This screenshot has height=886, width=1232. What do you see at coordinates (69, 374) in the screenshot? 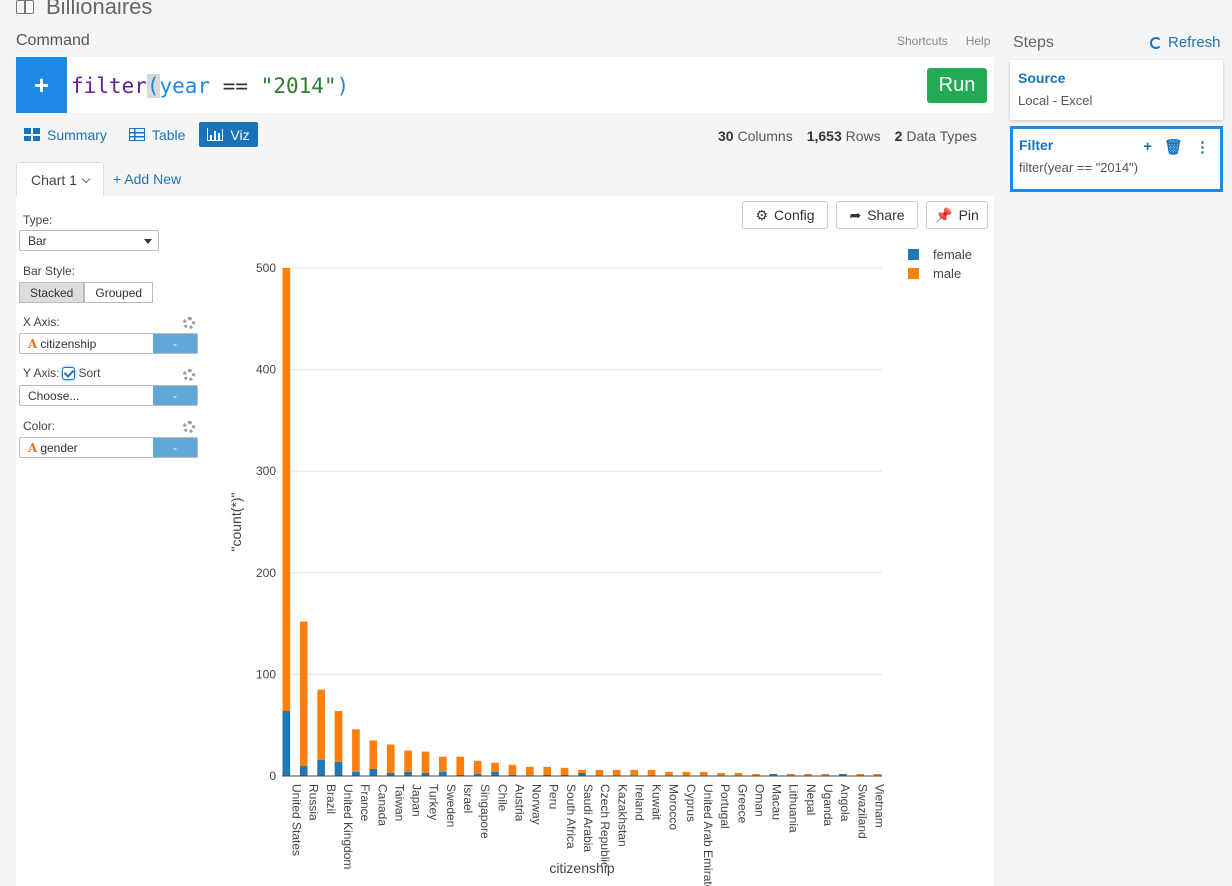
I see `sort-checkbox` at bounding box center [69, 374].